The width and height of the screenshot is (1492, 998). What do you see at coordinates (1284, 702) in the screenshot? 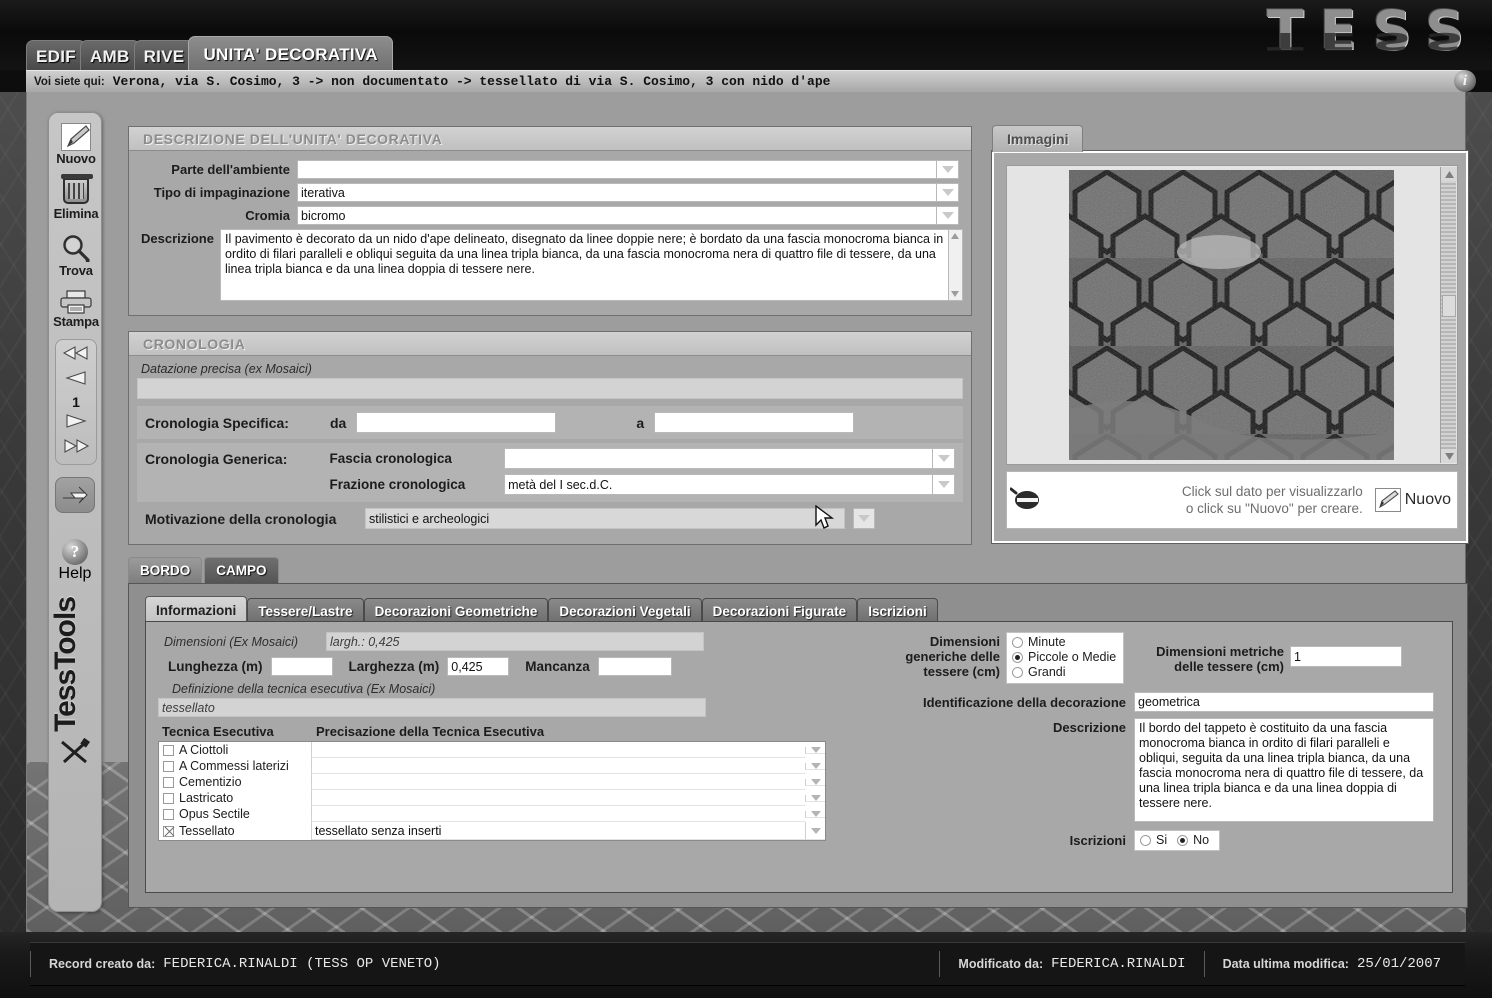
I see `input-identificazione-decorazione: geometrica` at bounding box center [1284, 702].